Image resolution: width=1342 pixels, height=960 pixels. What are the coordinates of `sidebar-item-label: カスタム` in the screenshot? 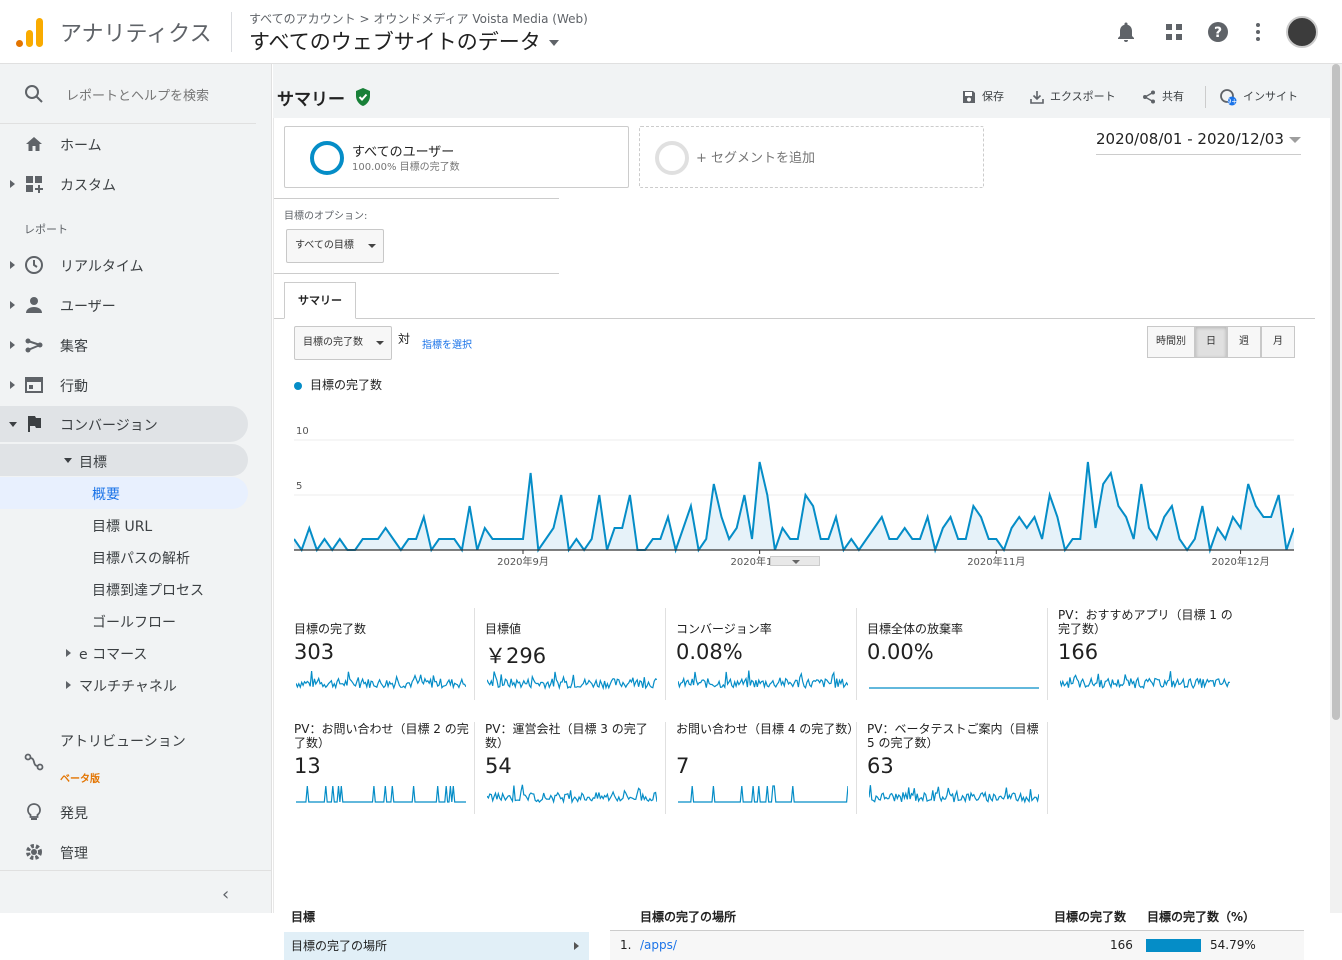 It's located at (88, 186).